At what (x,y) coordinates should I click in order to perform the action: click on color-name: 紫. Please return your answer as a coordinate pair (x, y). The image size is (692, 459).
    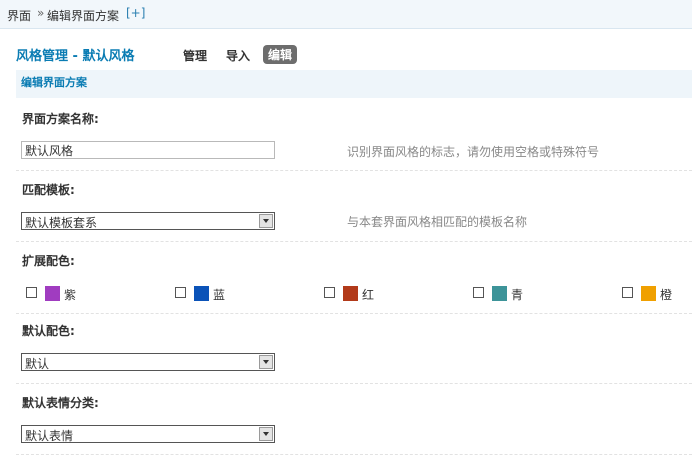
    Looking at the image, I should click on (70, 295).